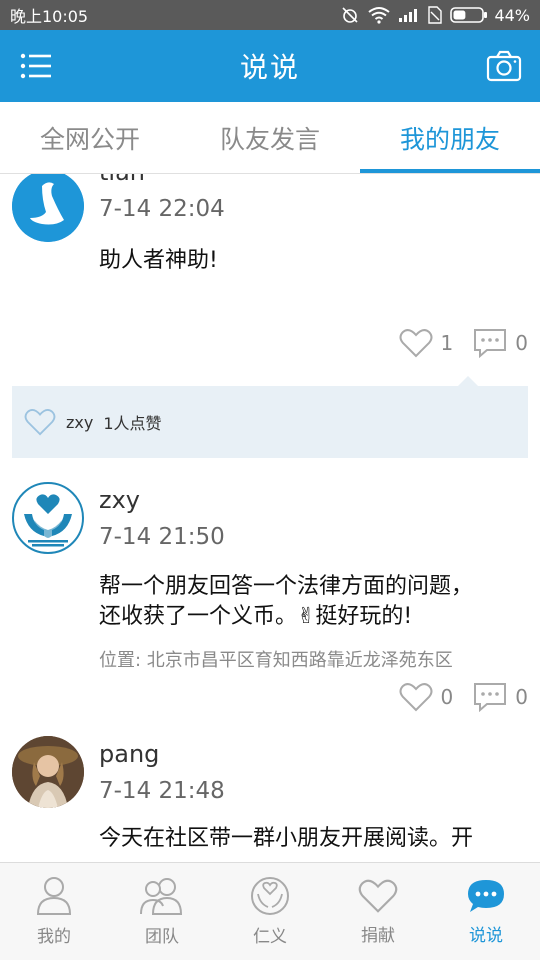 The image size is (540, 960). What do you see at coordinates (490, 15) in the screenshot?
I see `battery-indicator: 44%` at bounding box center [490, 15].